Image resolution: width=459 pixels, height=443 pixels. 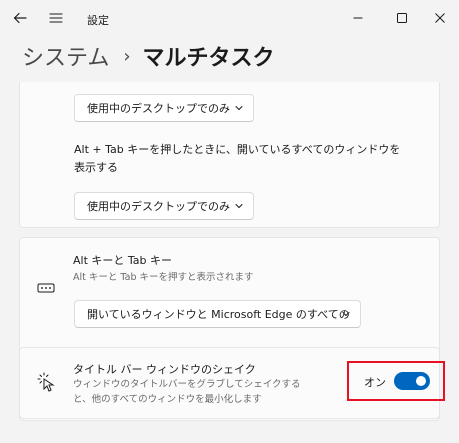 I want to click on breadcrumb: システム › マルチタスク, so click(x=148, y=56).